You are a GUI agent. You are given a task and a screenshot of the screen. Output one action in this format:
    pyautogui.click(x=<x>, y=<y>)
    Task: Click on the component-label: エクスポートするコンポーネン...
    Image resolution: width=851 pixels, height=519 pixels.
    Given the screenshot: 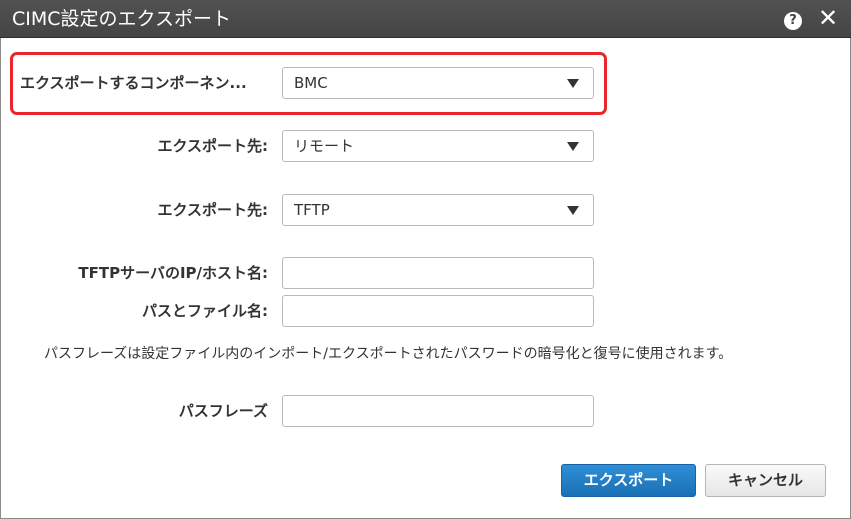 What is the action you would take?
    pyautogui.click(x=133, y=83)
    